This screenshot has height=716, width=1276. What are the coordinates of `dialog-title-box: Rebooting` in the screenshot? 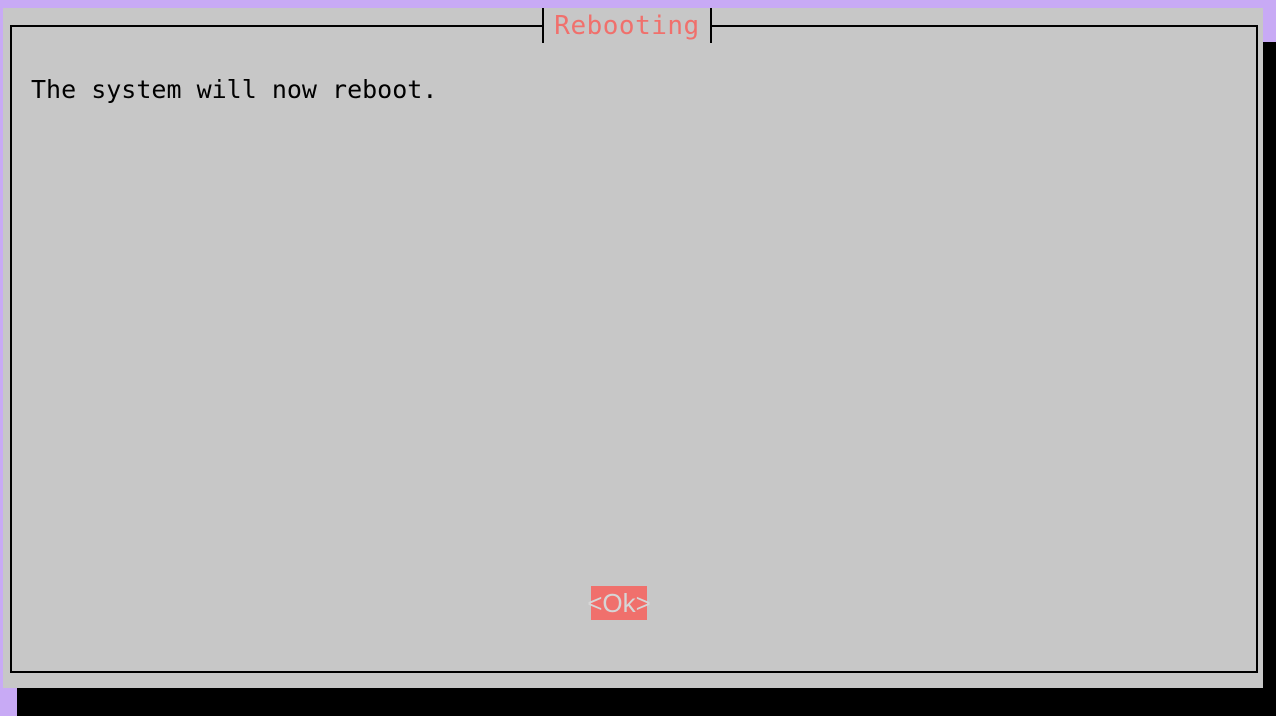 It's located at (627, 25).